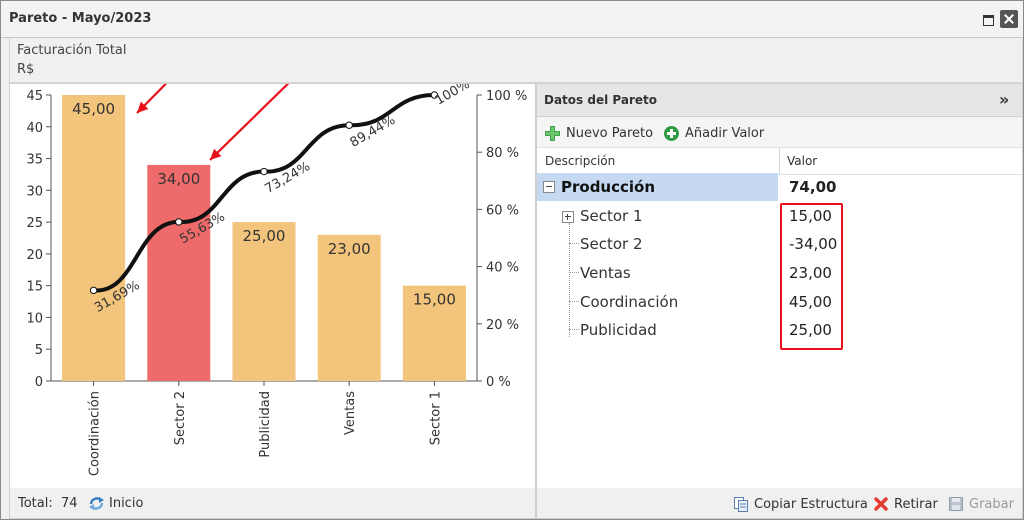 The height and width of the screenshot is (520, 1024). Describe the element at coordinates (180, 418) in the screenshot. I see `x-tick-label: Sector 2` at that location.